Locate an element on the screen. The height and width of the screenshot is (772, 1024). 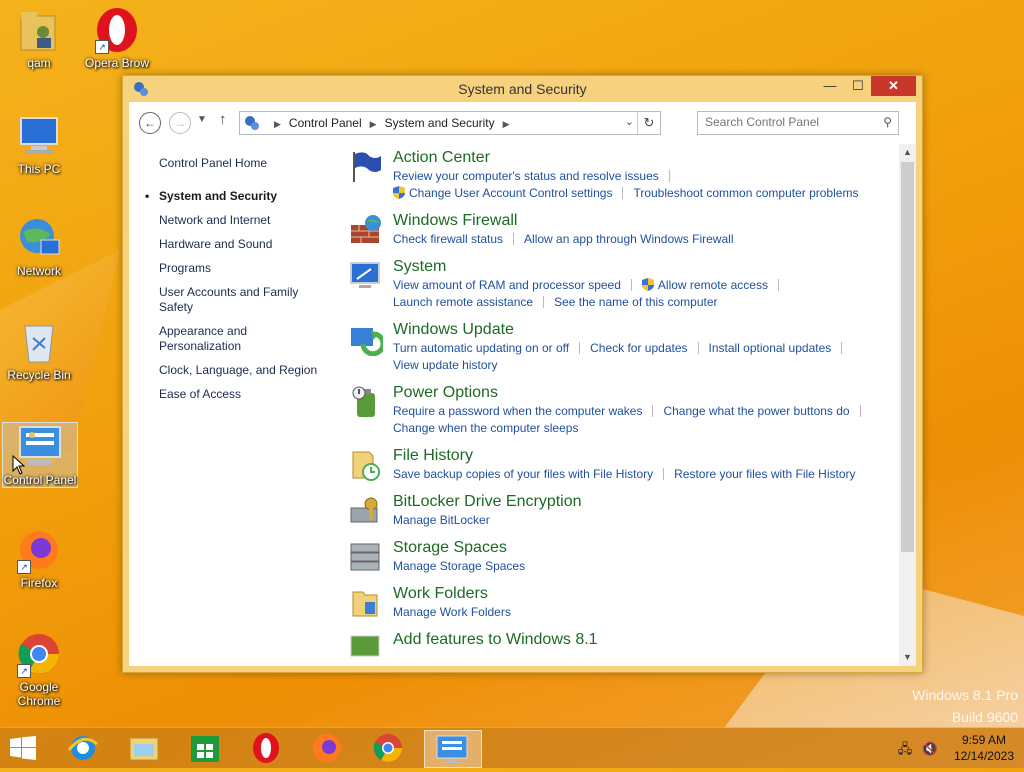
desktop-icon-network: Network is located at coordinates (39, 246).